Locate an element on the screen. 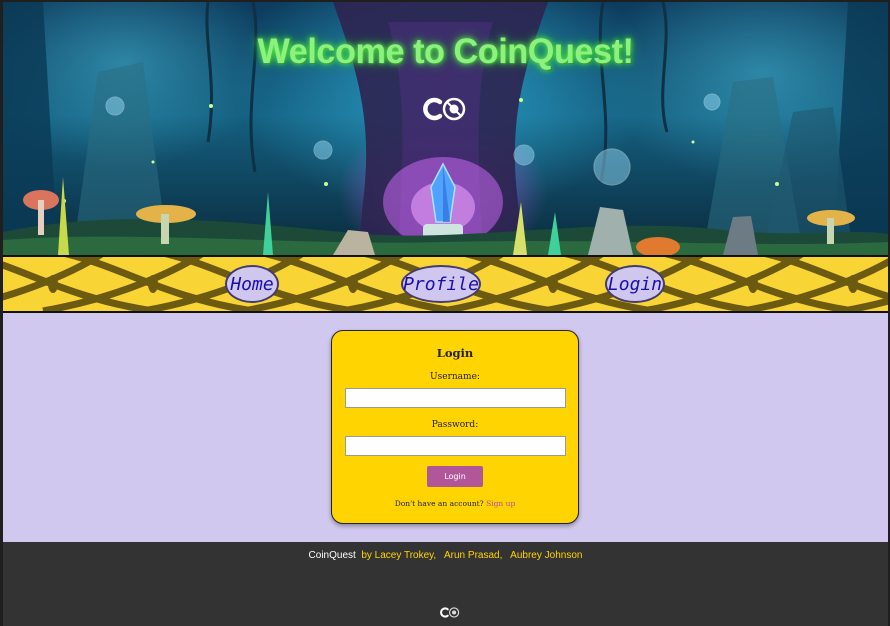 Image resolution: width=890 pixels, height=626 pixels. signup-prompt-text: Don't have an account? is located at coordinates (439, 503).